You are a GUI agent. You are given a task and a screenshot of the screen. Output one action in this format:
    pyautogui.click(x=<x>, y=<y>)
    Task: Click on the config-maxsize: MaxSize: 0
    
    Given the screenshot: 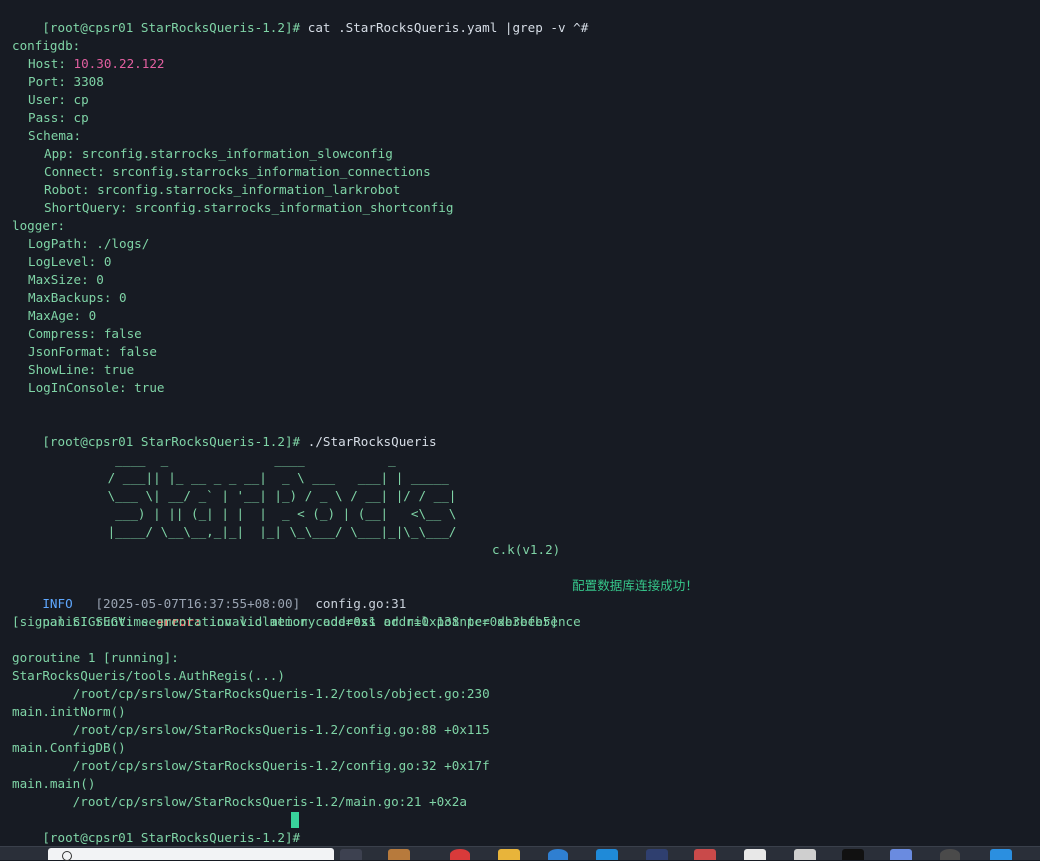 What is the action you would take?
    pyautogui.click(x=66, y=279)
    